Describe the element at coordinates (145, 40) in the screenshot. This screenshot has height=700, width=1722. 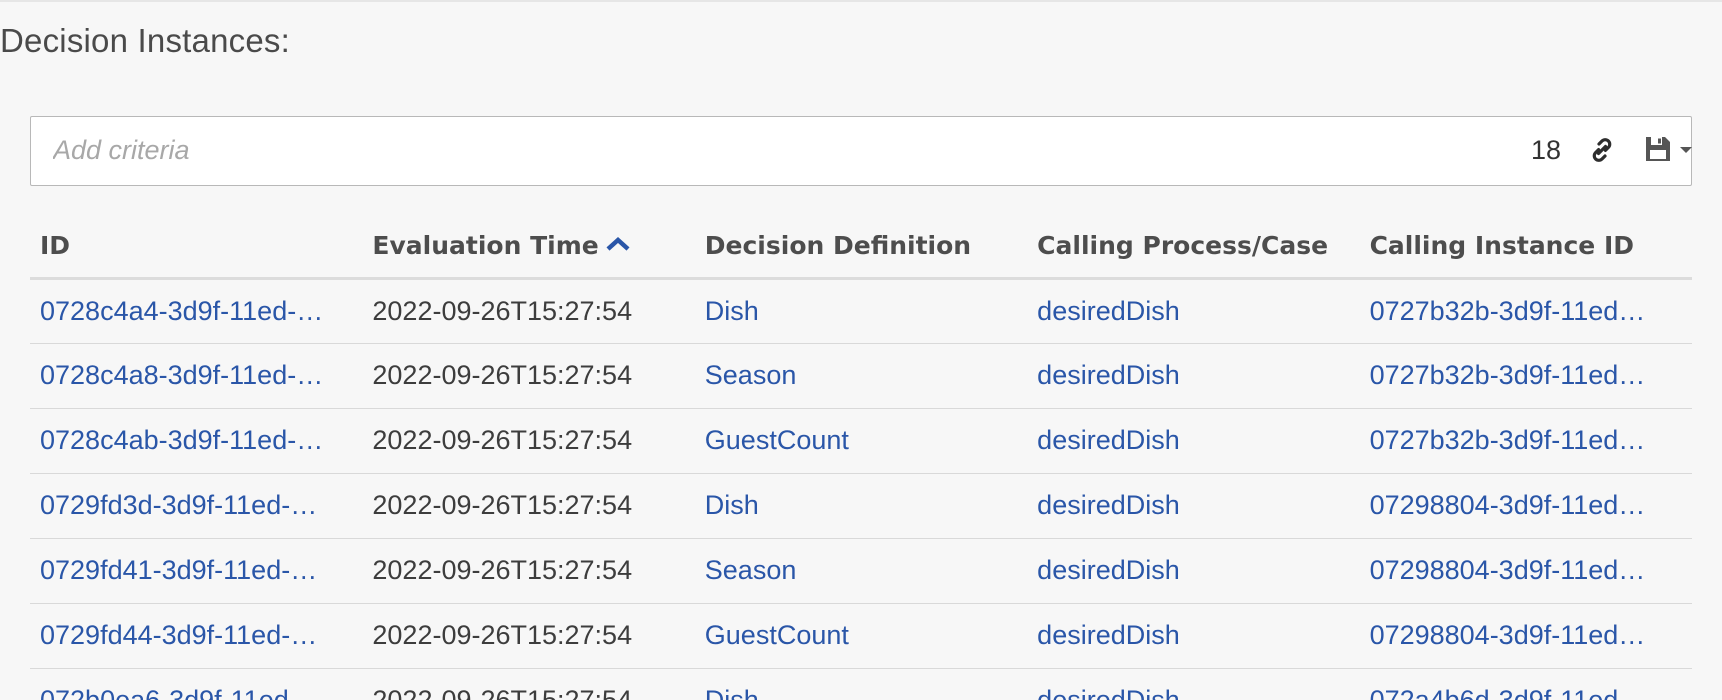
I see `section-title: Decision Instances:` at that location.